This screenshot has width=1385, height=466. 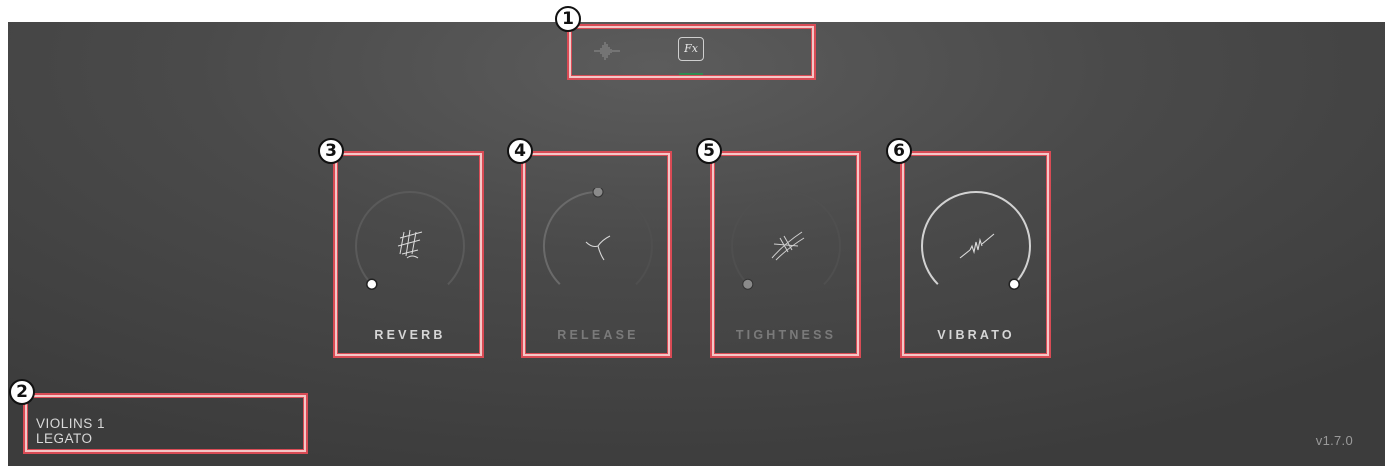 What do you see at coordinates (709, 151) in the screenshot?
I see `callout-badge-5: 5` at bounding box center [709, 151].